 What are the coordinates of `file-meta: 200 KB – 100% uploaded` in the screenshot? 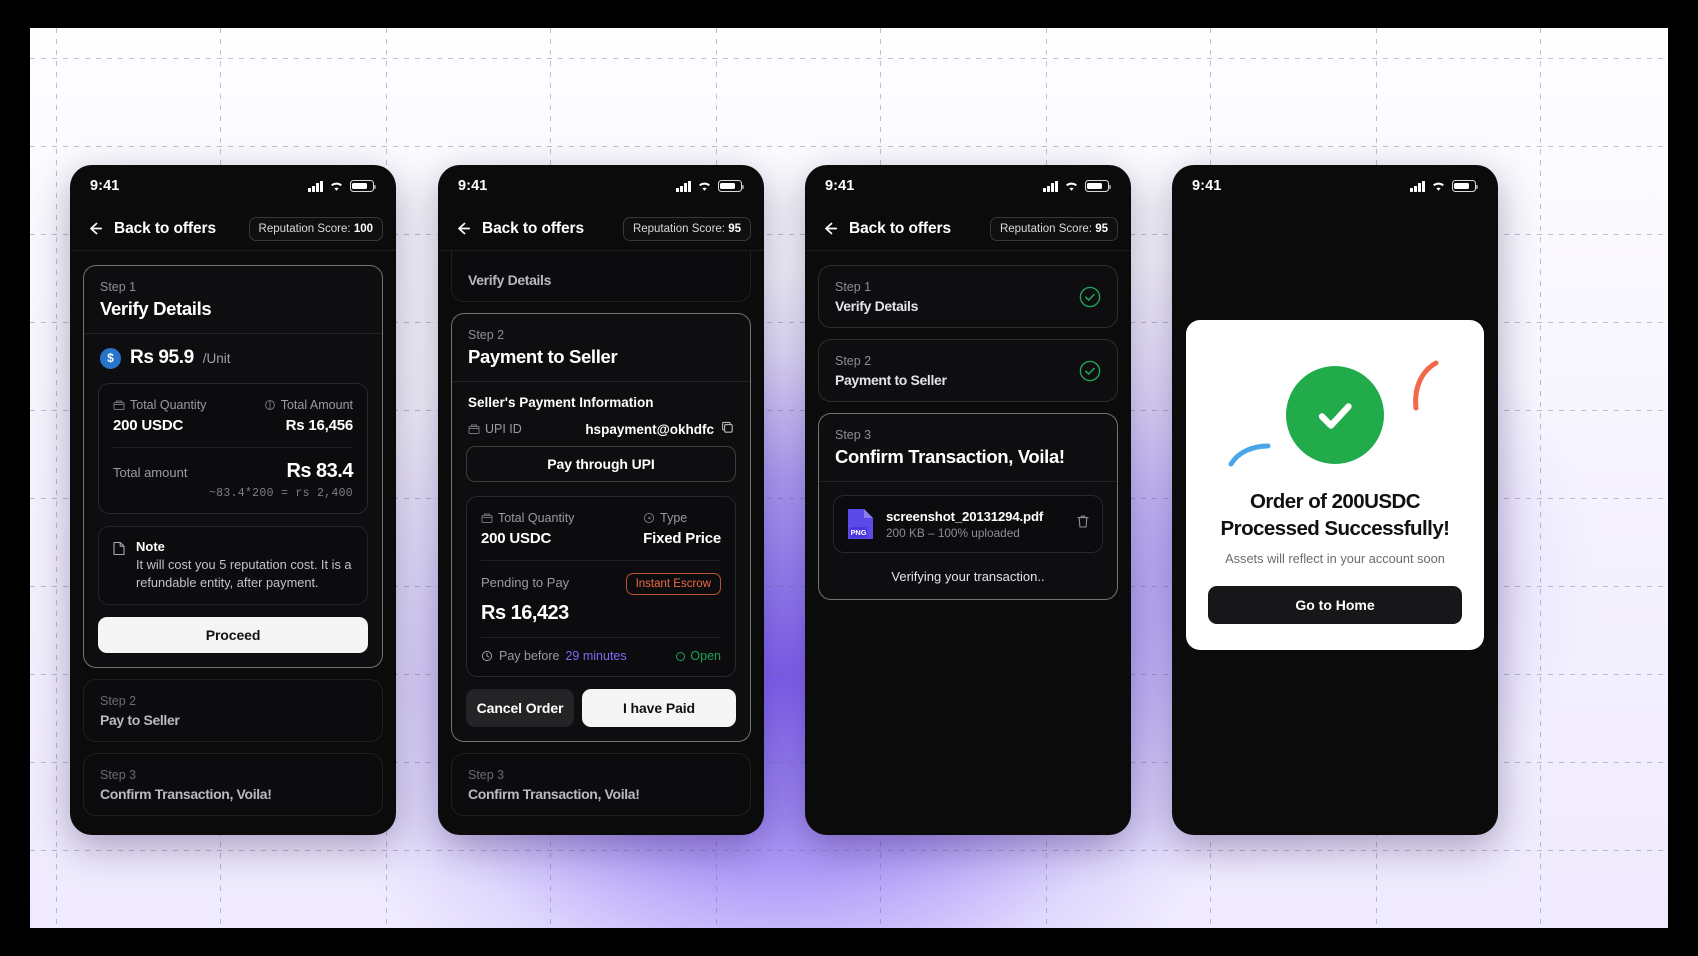 It's located at (953, 532).